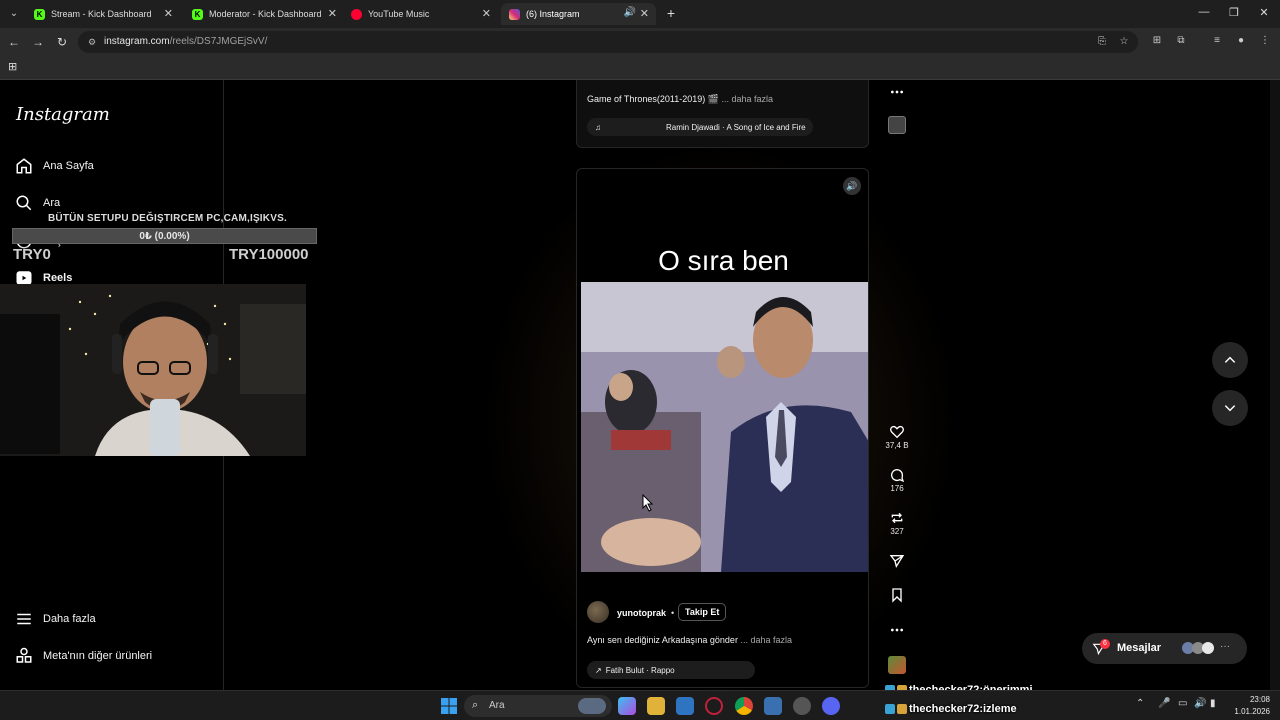 This screenshot has height=720, width=1280. Describe the element at coordinates (897, 480) in the screenshot. I see `comment-button: 176` at that location.